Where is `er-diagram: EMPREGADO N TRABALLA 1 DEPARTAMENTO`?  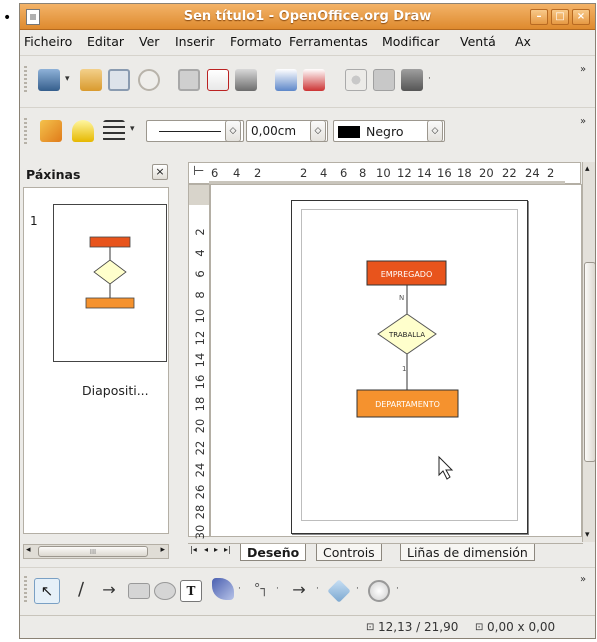 er-diagram: EMPREGADO N TRABALLA 1 DEPARTAMENTO is located at coordinates (407, 370).